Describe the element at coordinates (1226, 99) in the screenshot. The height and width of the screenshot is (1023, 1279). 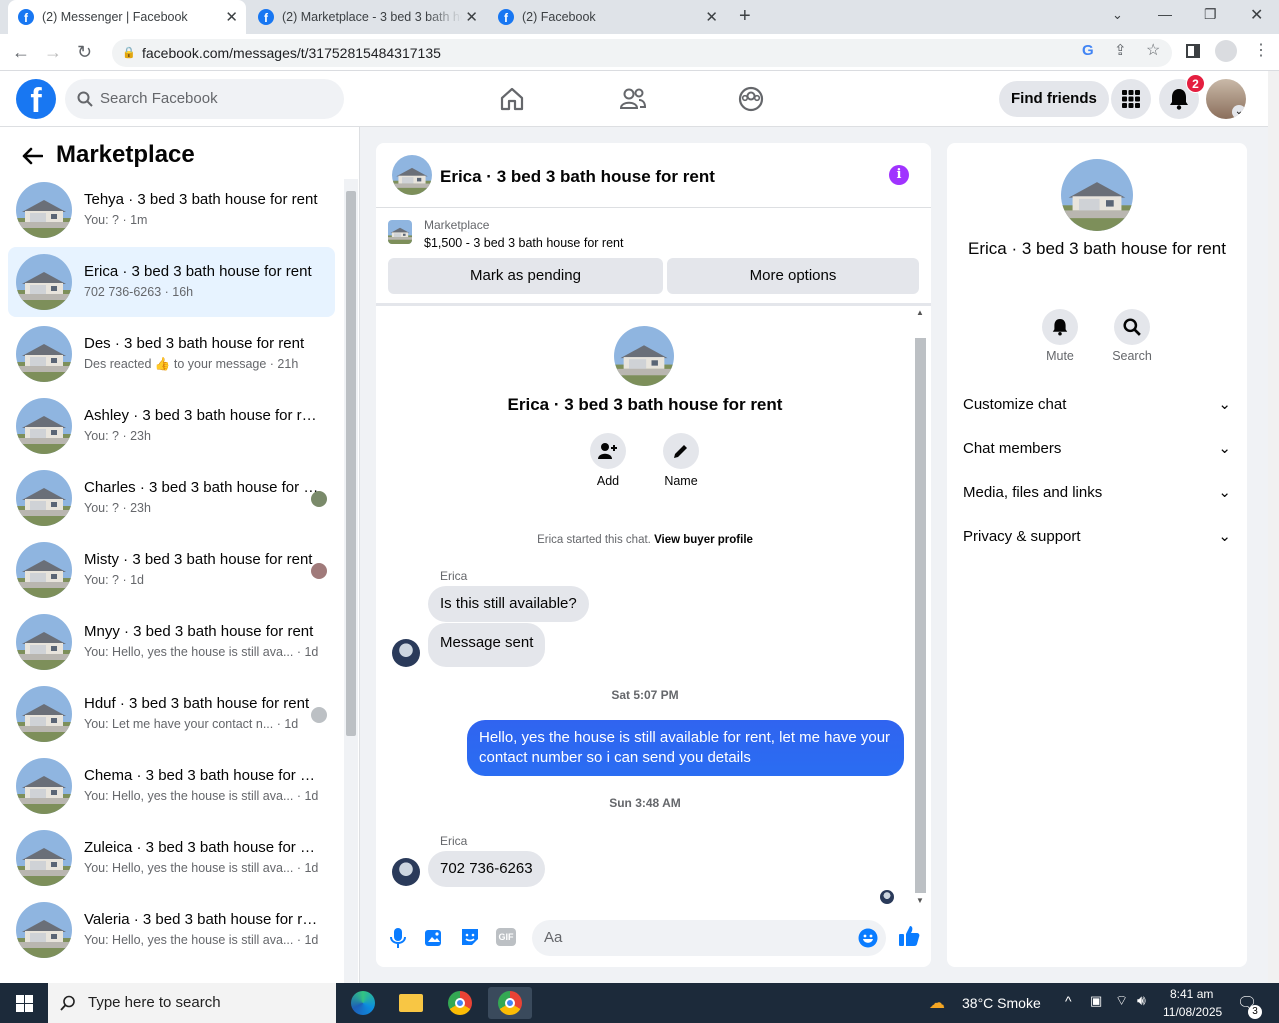
I see `account-avatar: ⌄` at that location.